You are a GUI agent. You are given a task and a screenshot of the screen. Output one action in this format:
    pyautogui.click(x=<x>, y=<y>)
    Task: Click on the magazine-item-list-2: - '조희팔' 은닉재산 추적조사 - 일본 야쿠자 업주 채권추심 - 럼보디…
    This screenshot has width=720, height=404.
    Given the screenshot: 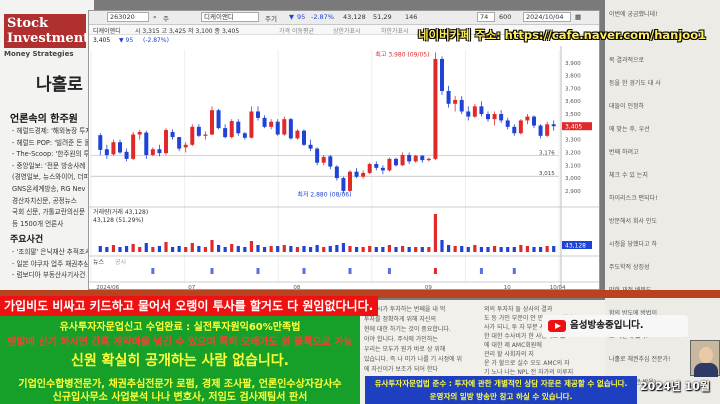 What is the action you would take?
    pyautogui.click(x=53, y=264)
    